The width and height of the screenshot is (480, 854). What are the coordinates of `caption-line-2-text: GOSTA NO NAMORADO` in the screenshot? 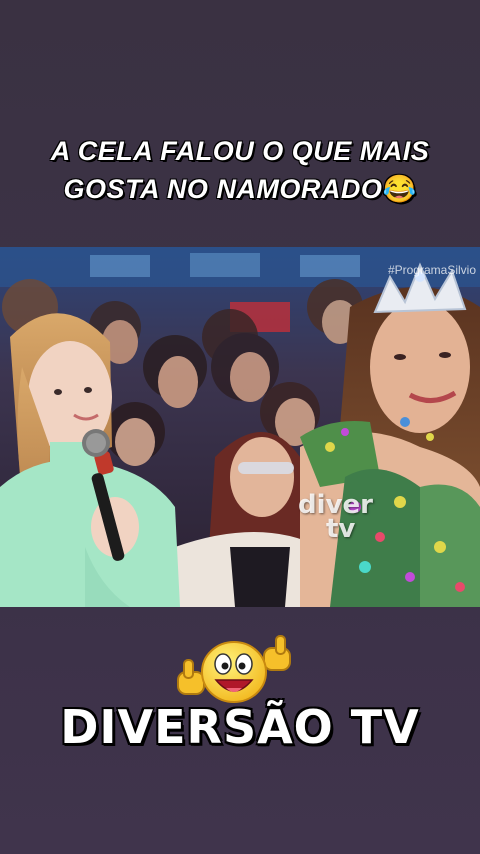 It's located at (223, 189).